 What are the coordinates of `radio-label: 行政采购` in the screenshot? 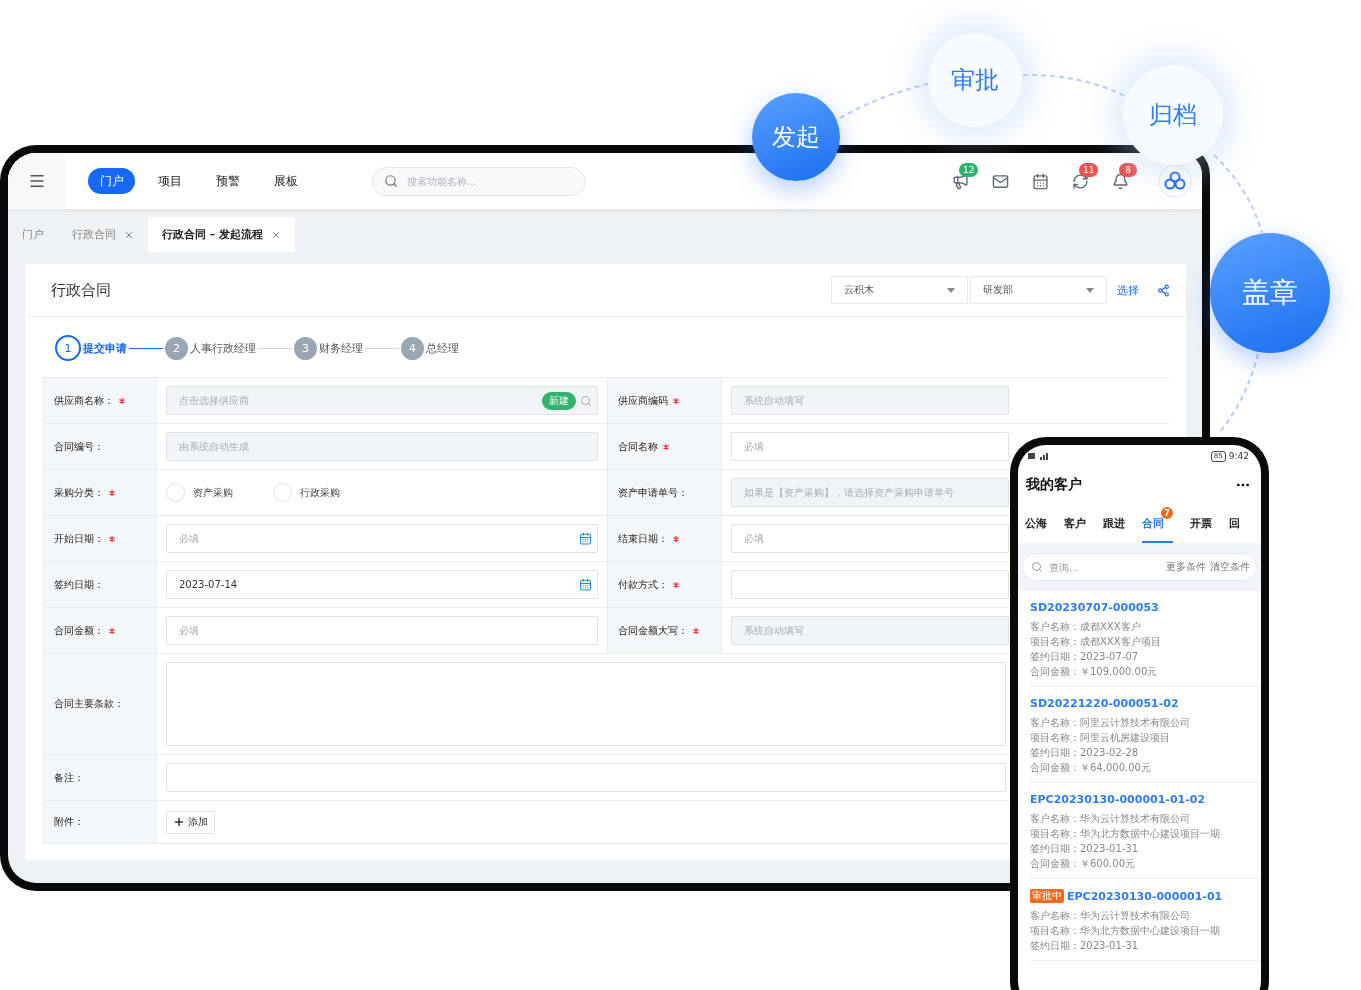 It's located at (320, 492).